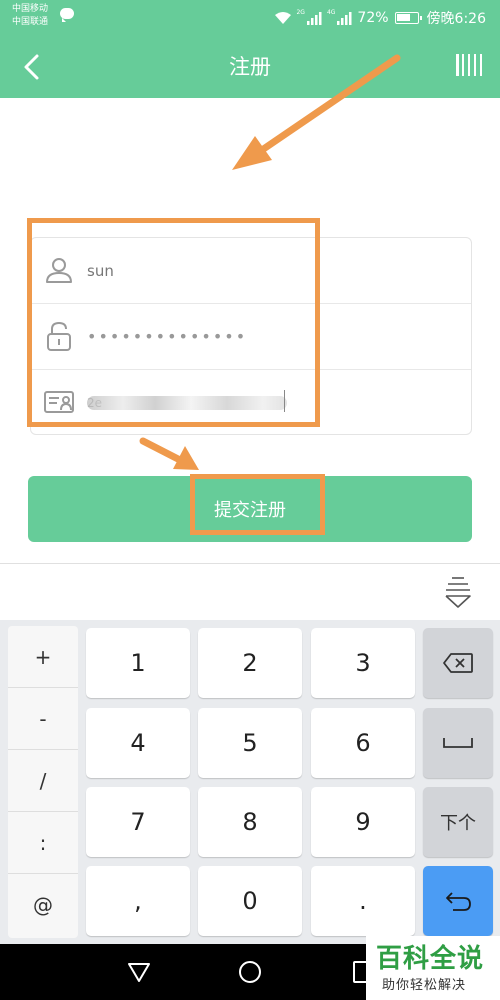 This screenshot has height=1000, width=500. I want to click on button-highlight-box, so click(257, 504).